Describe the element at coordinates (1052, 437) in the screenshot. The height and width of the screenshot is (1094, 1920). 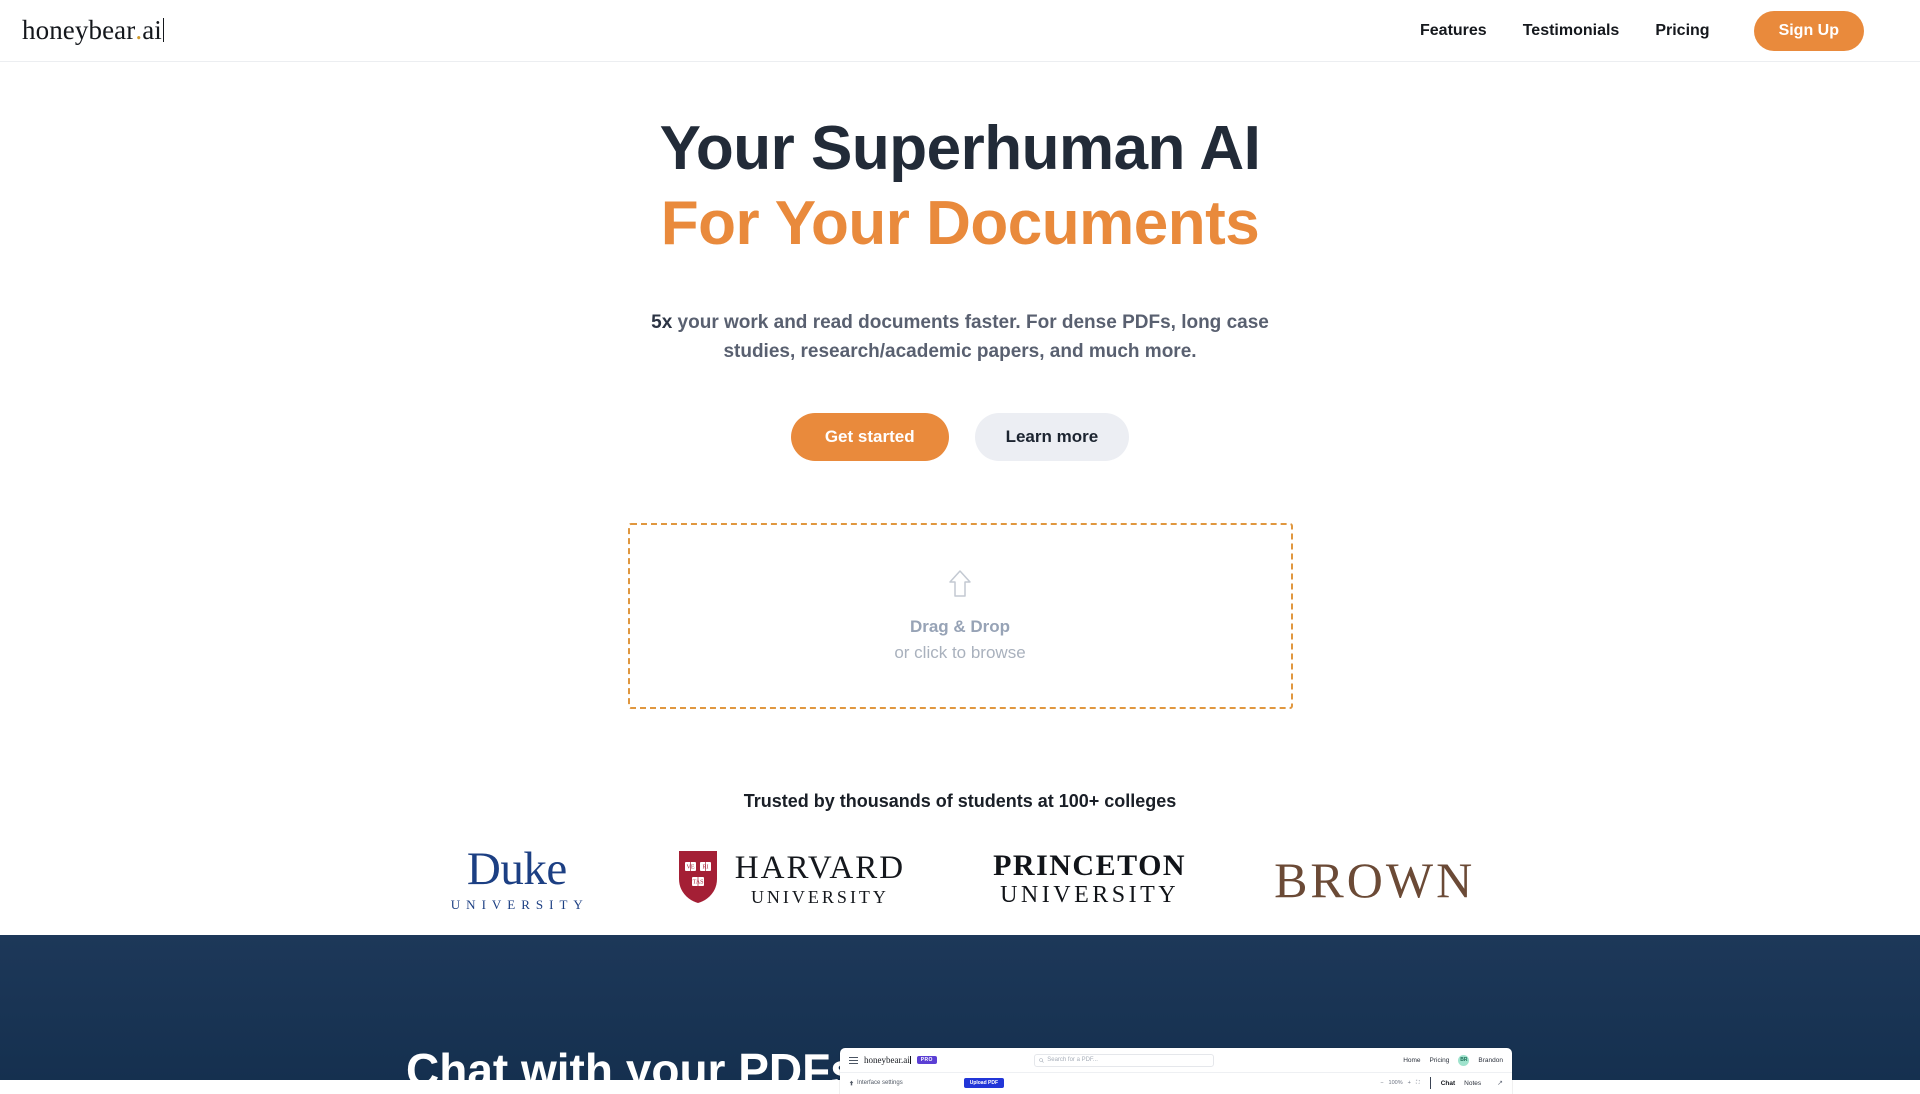
I see `learn-more-button: Learn more` at that location.